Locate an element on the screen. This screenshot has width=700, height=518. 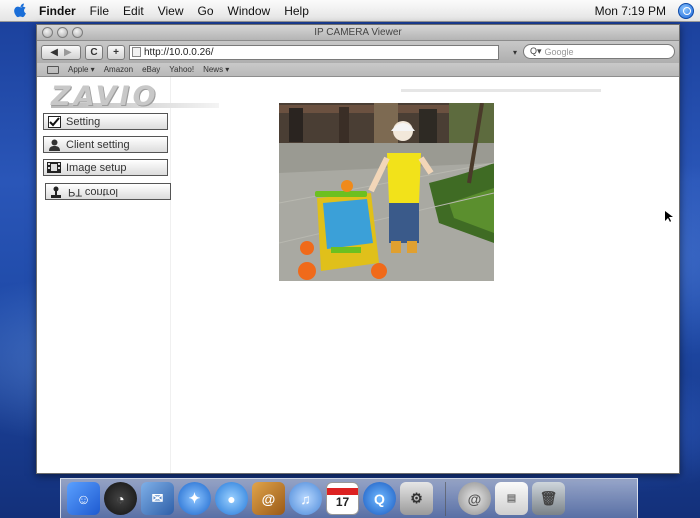
zavio-logo: ZAVIO is located at coordinates (135, 96).